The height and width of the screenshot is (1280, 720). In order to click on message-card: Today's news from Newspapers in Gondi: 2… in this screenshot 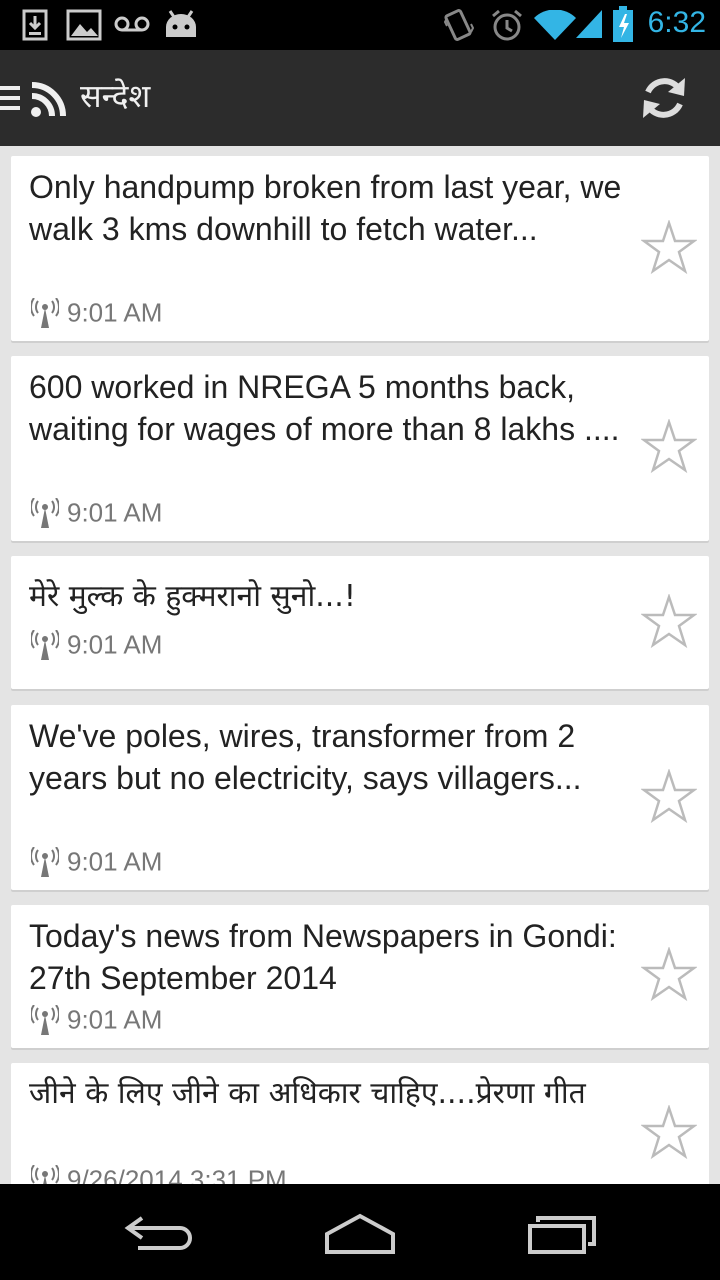, I will do `click(360, 976)`.